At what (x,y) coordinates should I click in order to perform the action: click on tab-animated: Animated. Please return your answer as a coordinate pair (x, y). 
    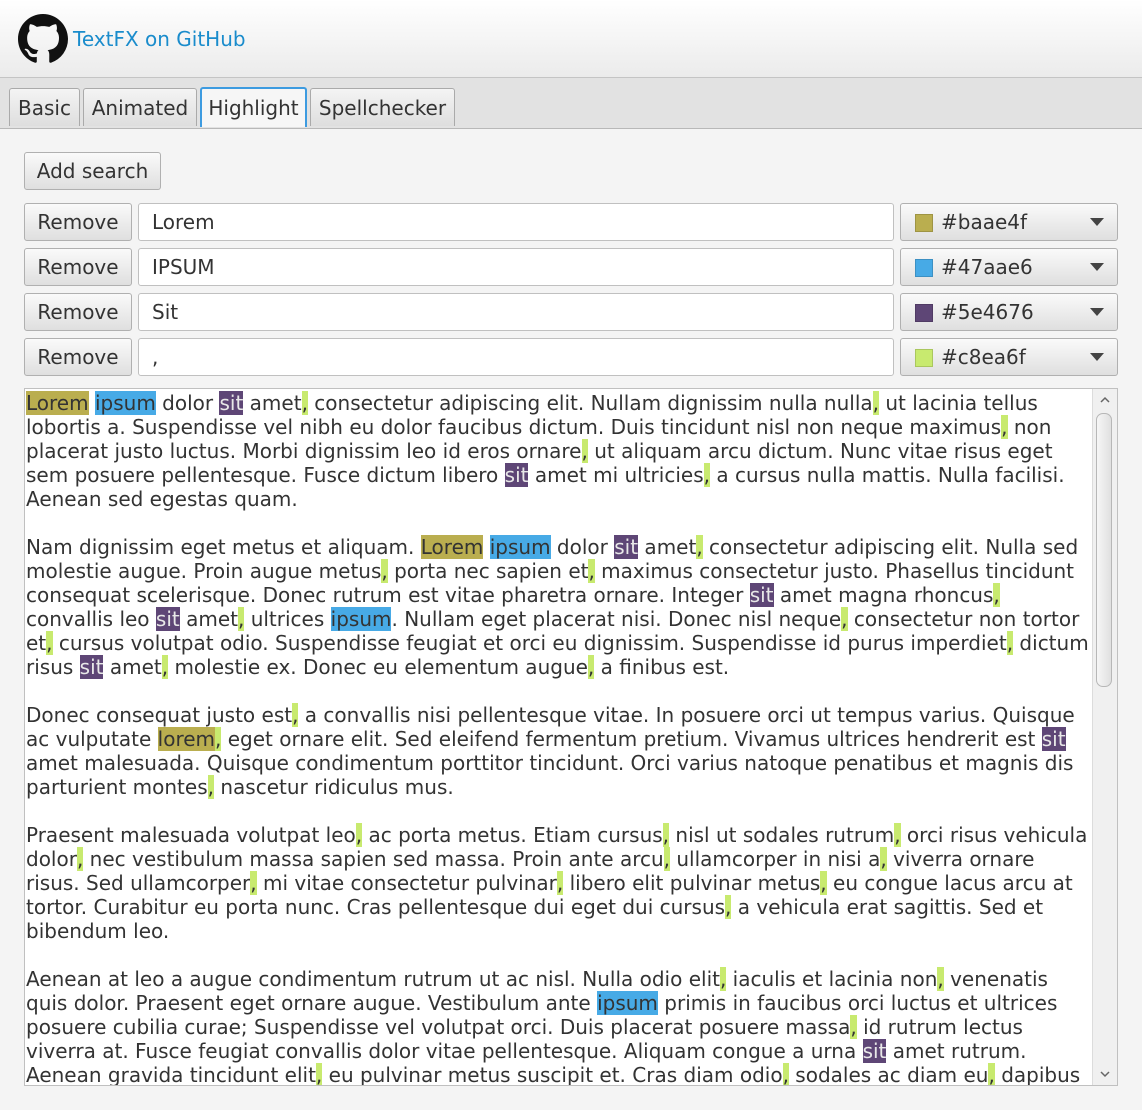
    Looking at the image, I should click on (140, 107).